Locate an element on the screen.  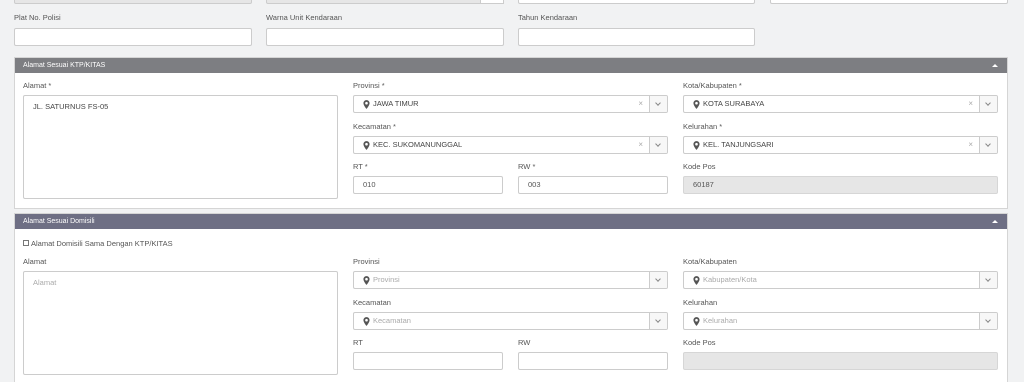
domicile-postal-label: Kode Pos is located at coordinates (699, 342).